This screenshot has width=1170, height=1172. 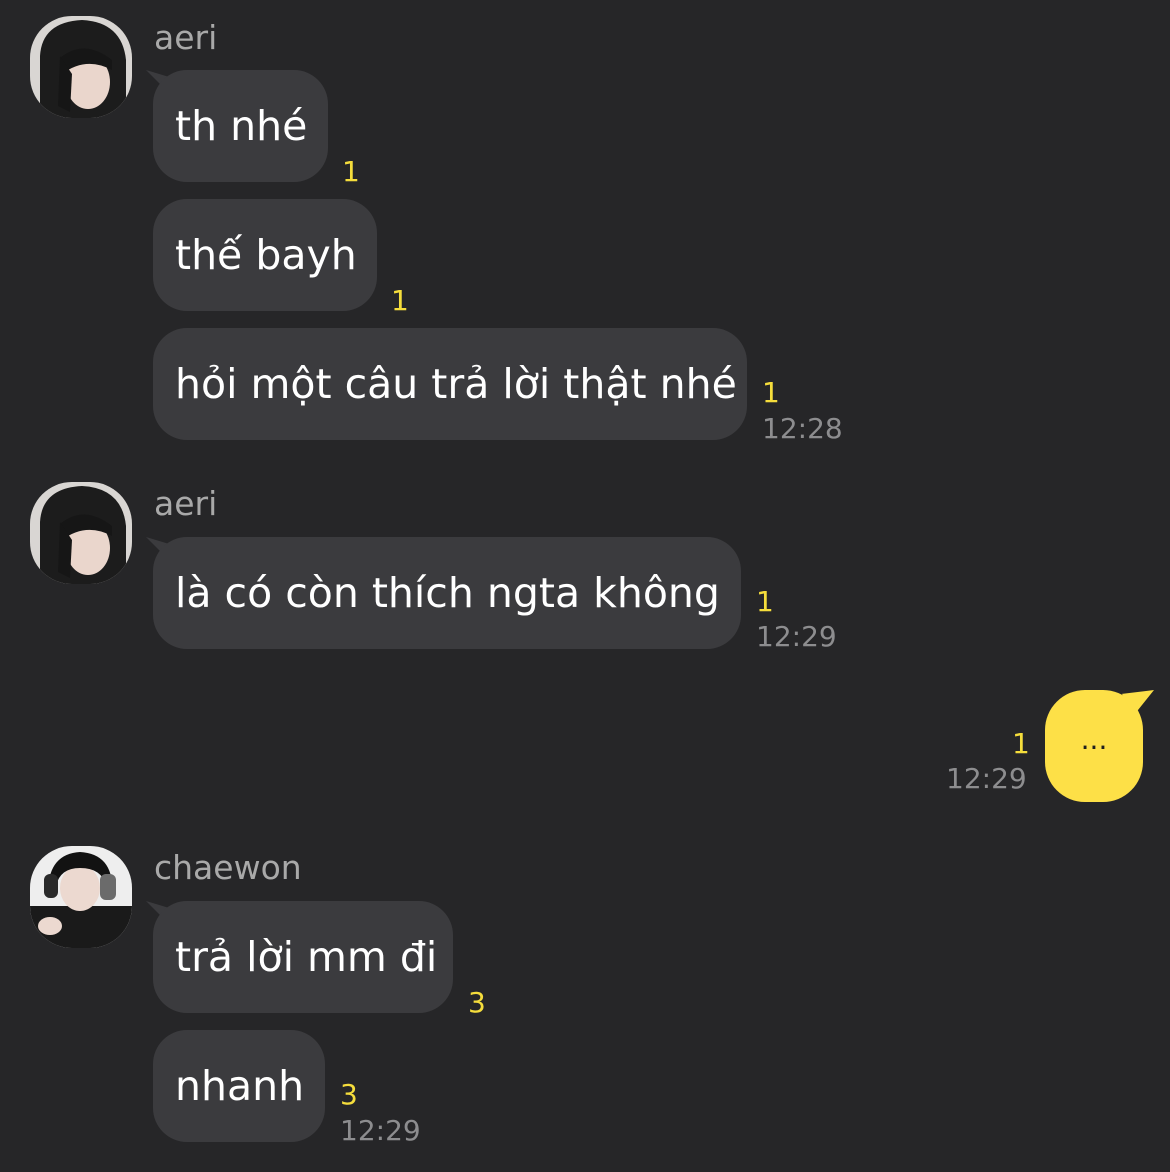 What do you see at coordinates (239, 1086) in the screenshot?
I see `message-bubble: nhanh` at bounding box center [239, 1086].